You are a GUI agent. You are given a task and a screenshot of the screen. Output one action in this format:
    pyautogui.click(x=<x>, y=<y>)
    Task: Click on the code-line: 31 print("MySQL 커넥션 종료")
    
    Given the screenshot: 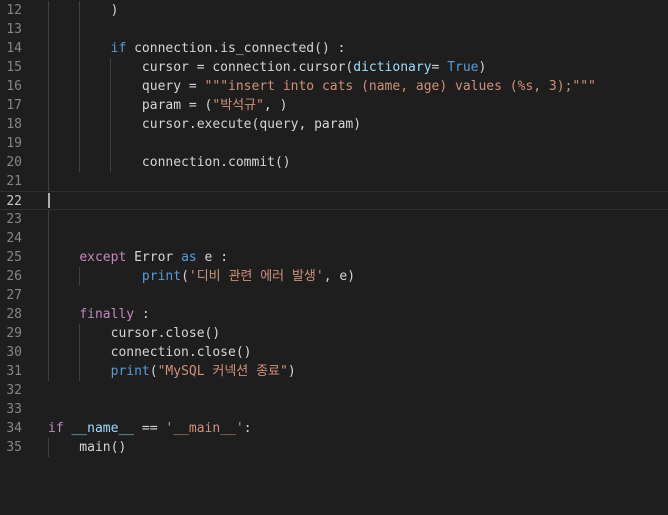 What is the action you would take?
    pyautogui.click(x=334, y=371)
    